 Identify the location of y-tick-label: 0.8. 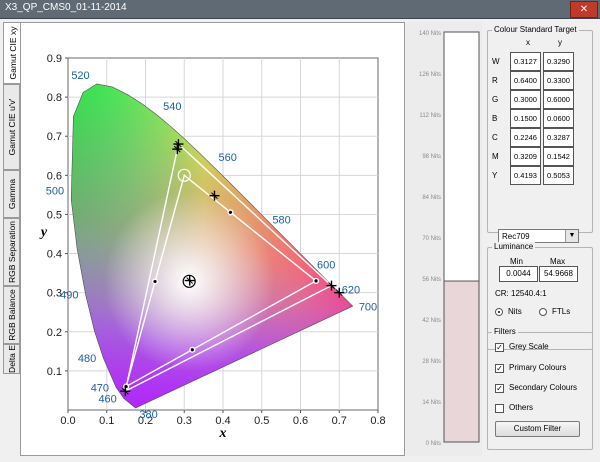
(54, 98).